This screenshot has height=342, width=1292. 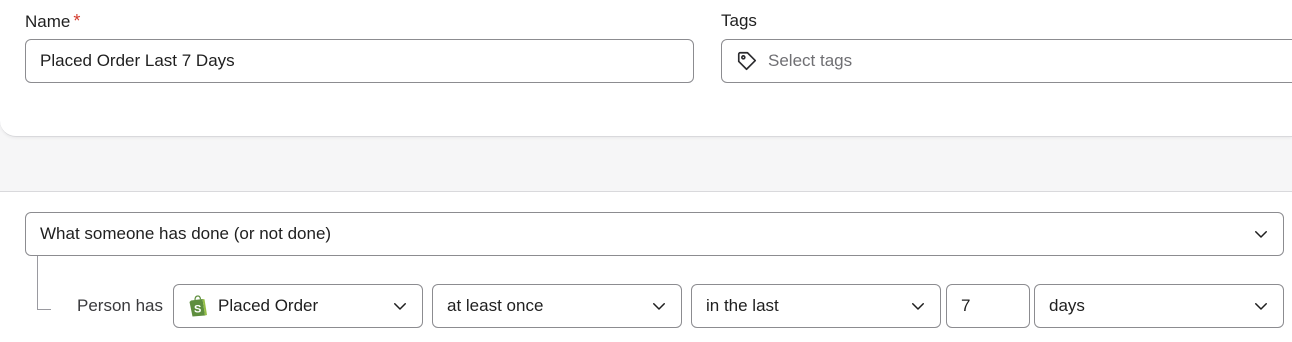 I want to click on metric-value: Placed Order, so click(x=268, y=305).